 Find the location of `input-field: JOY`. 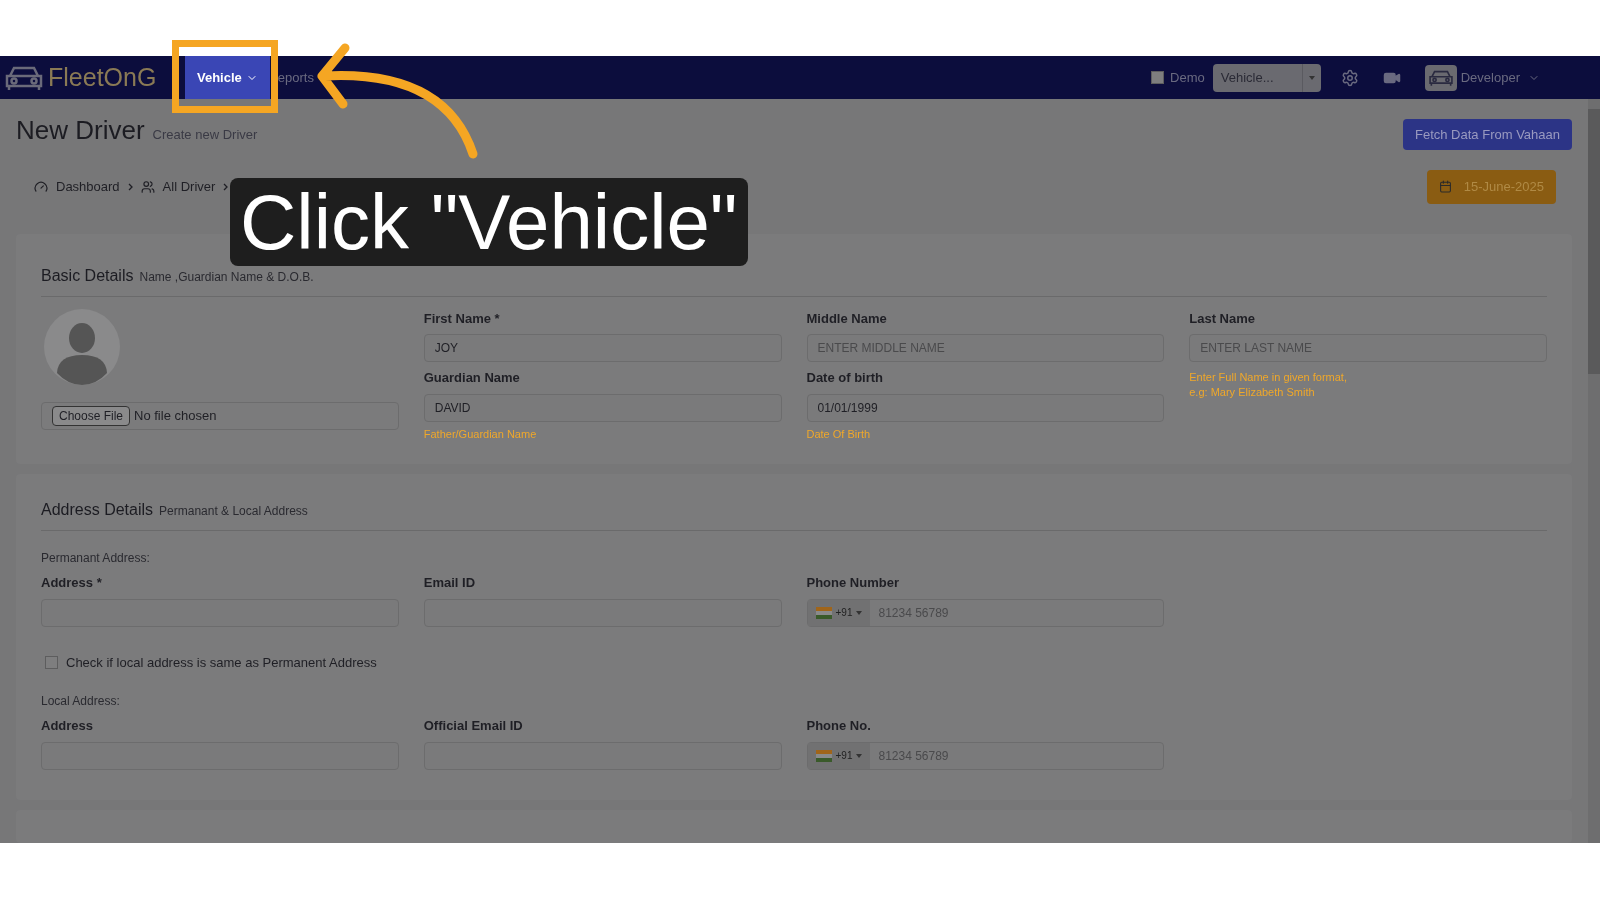

input-field: JOY is located at coordinates (602, 348).